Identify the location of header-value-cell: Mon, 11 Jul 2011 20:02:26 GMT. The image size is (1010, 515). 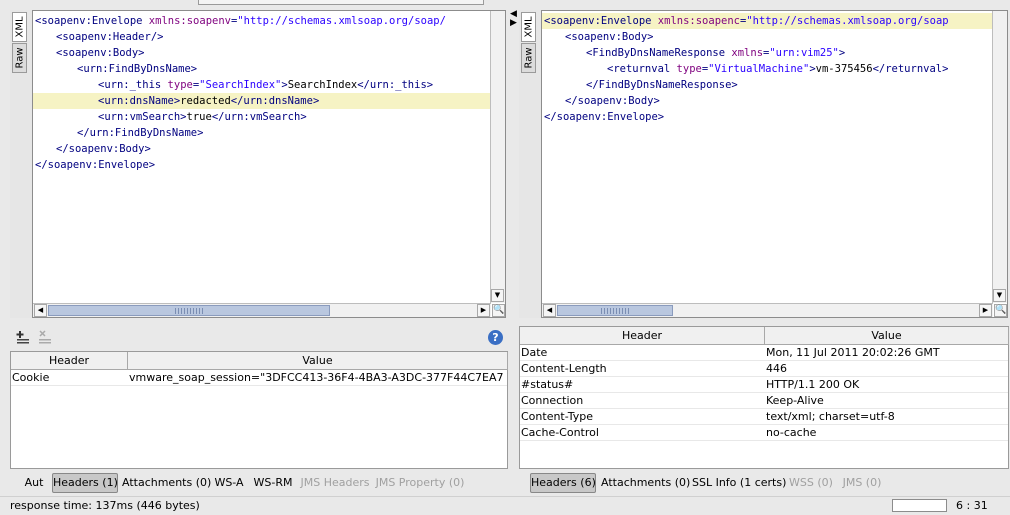
(884, 353).